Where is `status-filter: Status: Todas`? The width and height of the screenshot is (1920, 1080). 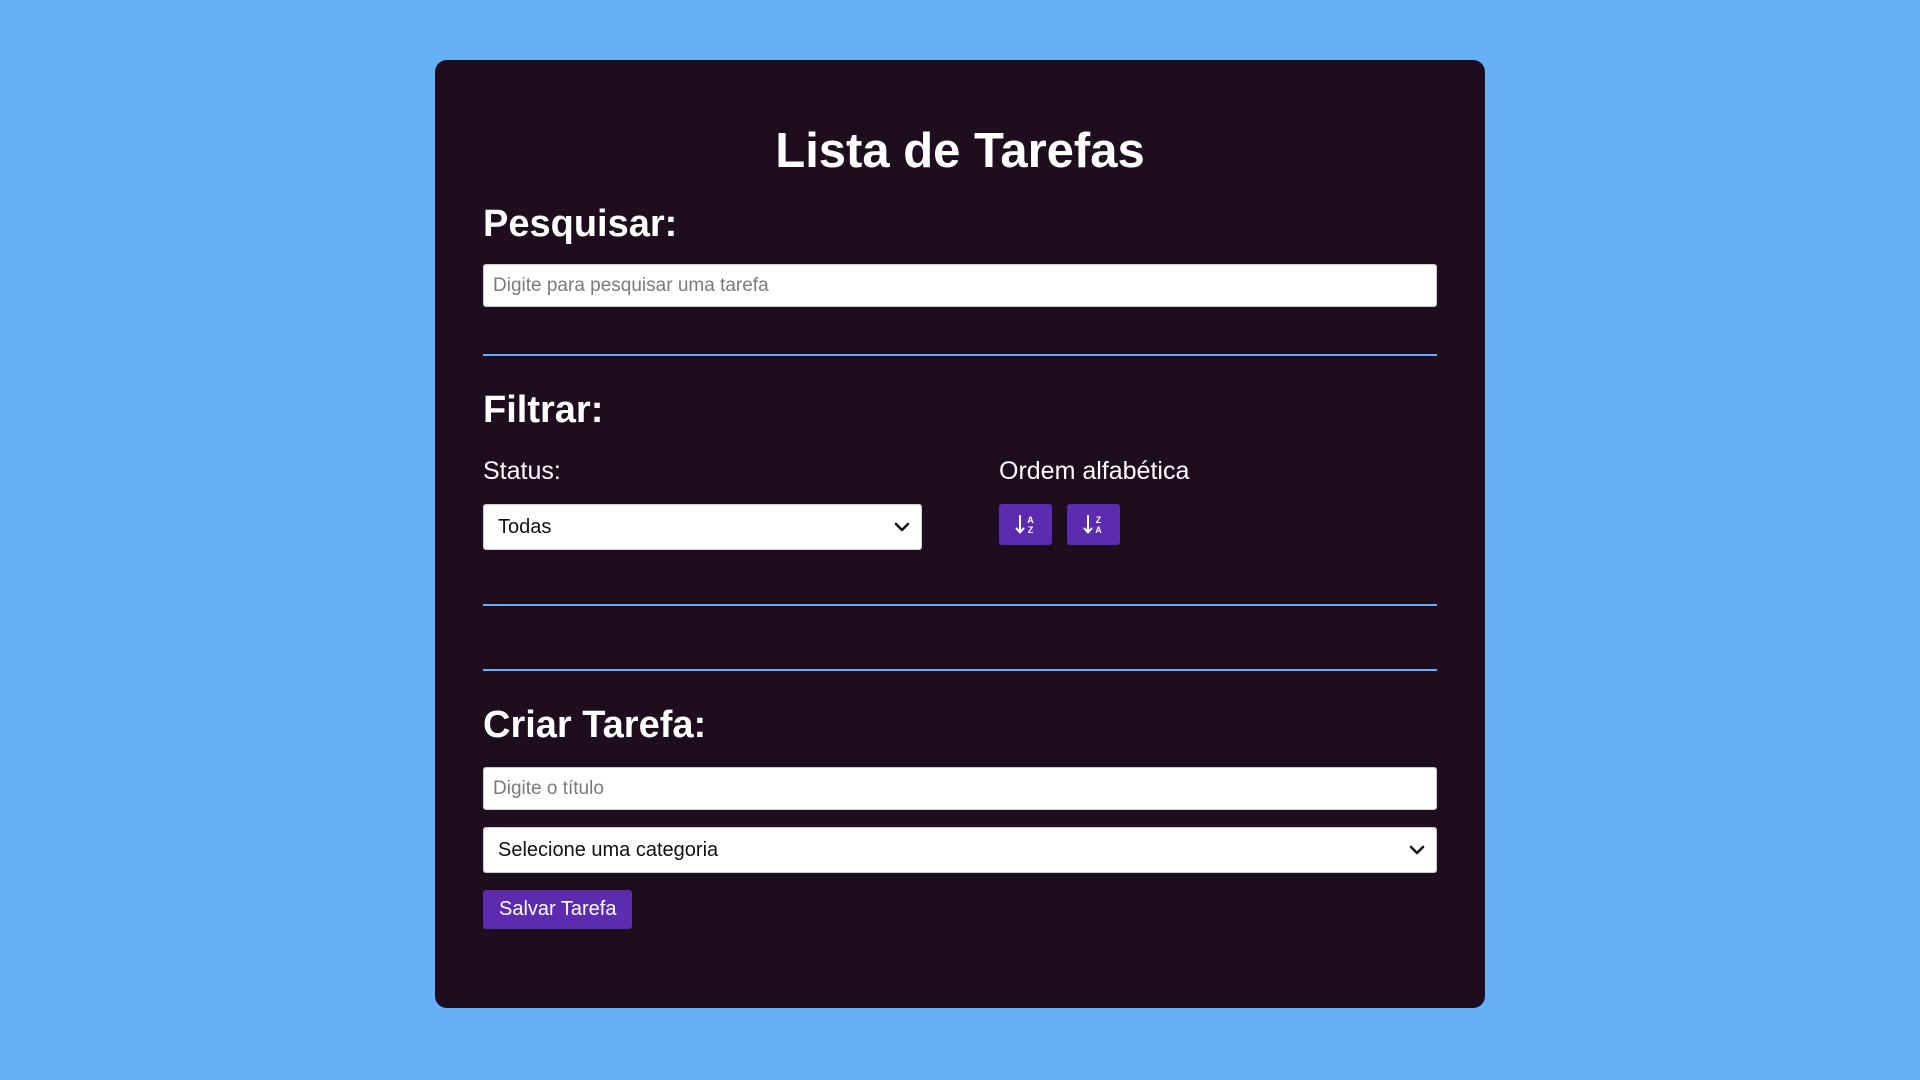
status-filter: Status: Todas is located at coordinates (702, 503).